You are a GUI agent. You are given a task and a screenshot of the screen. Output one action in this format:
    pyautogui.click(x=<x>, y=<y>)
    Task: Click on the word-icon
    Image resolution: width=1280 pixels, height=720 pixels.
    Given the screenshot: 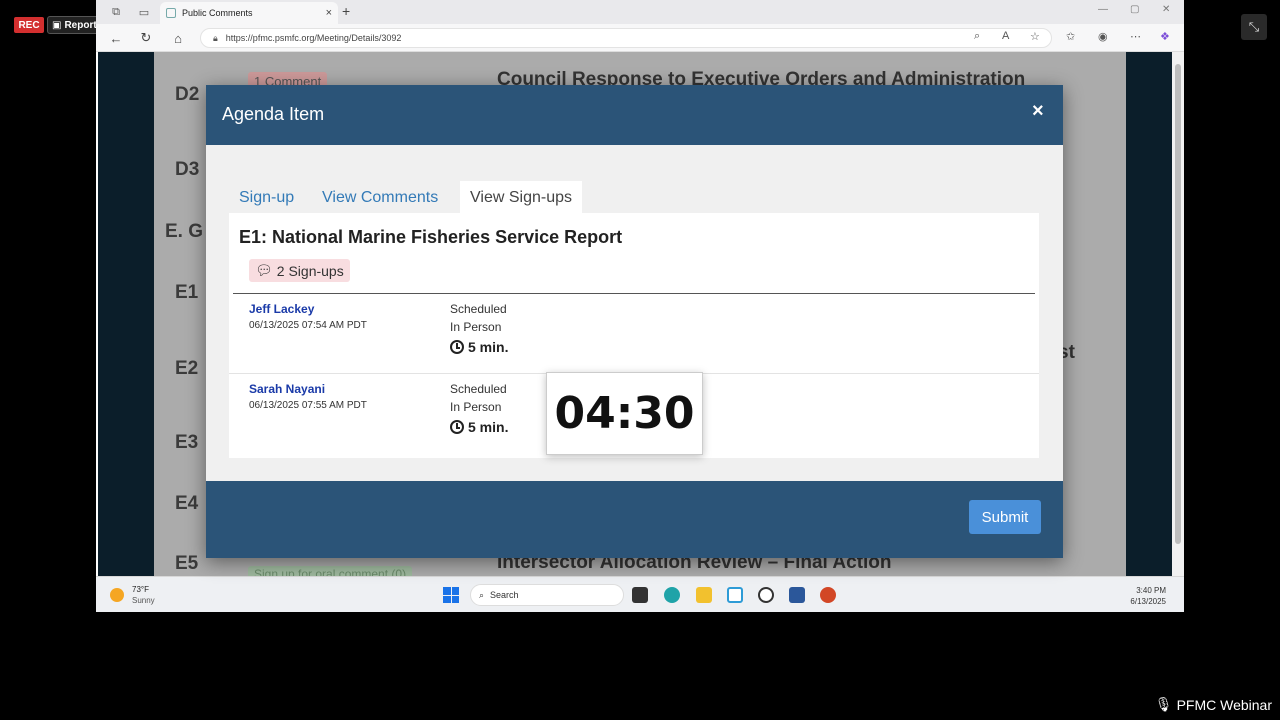 What is the action you would take?
    pyautogui.click(x=797, y=595)
    